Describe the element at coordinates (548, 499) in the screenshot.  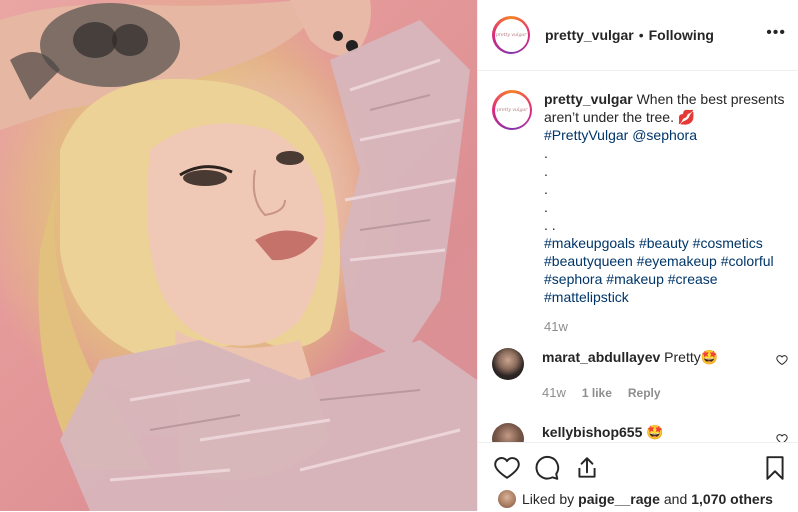
I see `likes-prefix: Liked by` at that location.